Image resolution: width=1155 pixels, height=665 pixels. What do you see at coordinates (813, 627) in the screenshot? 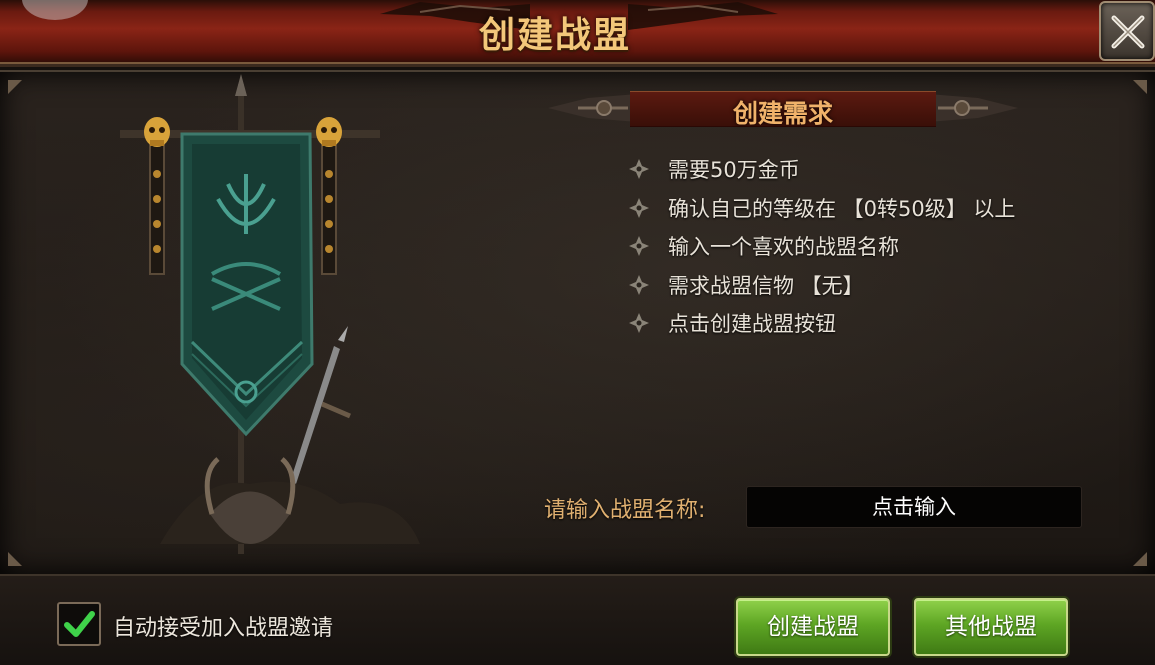
I see `create-guild-button: 创建战盟` at bounding box center [813, 627].